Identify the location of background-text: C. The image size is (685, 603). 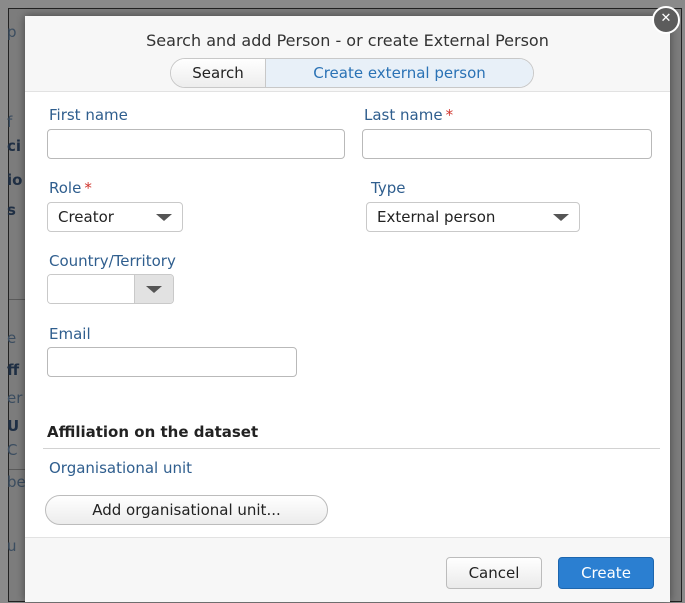
(12, 450).